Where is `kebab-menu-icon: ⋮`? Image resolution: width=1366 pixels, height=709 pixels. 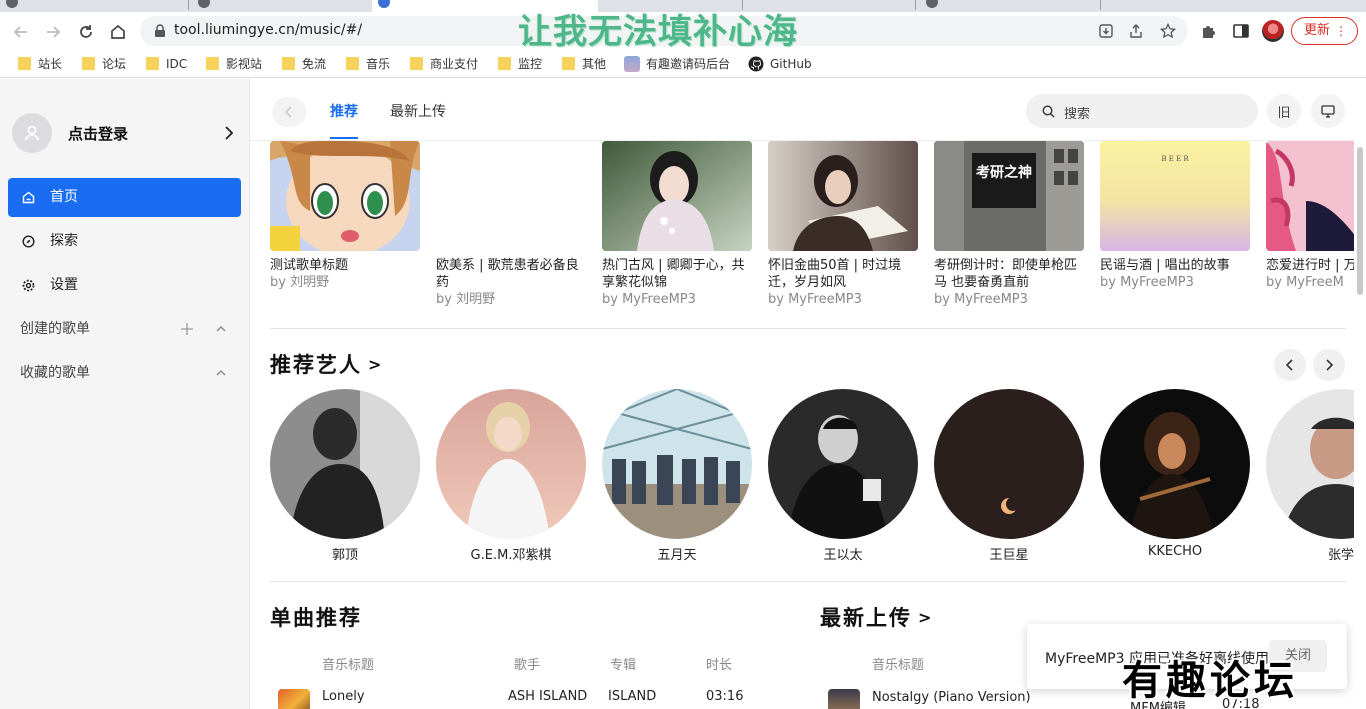 kebab-menu-icon: ⋮ is located at coordinates (1341, 31).